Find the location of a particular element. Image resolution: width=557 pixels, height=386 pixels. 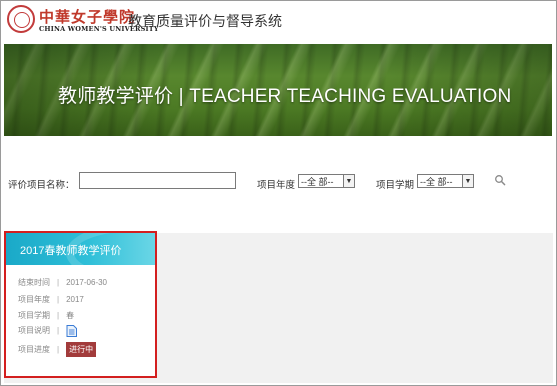

project-year-select: --全 部-- ▼ is located at coordinates (326, 181).